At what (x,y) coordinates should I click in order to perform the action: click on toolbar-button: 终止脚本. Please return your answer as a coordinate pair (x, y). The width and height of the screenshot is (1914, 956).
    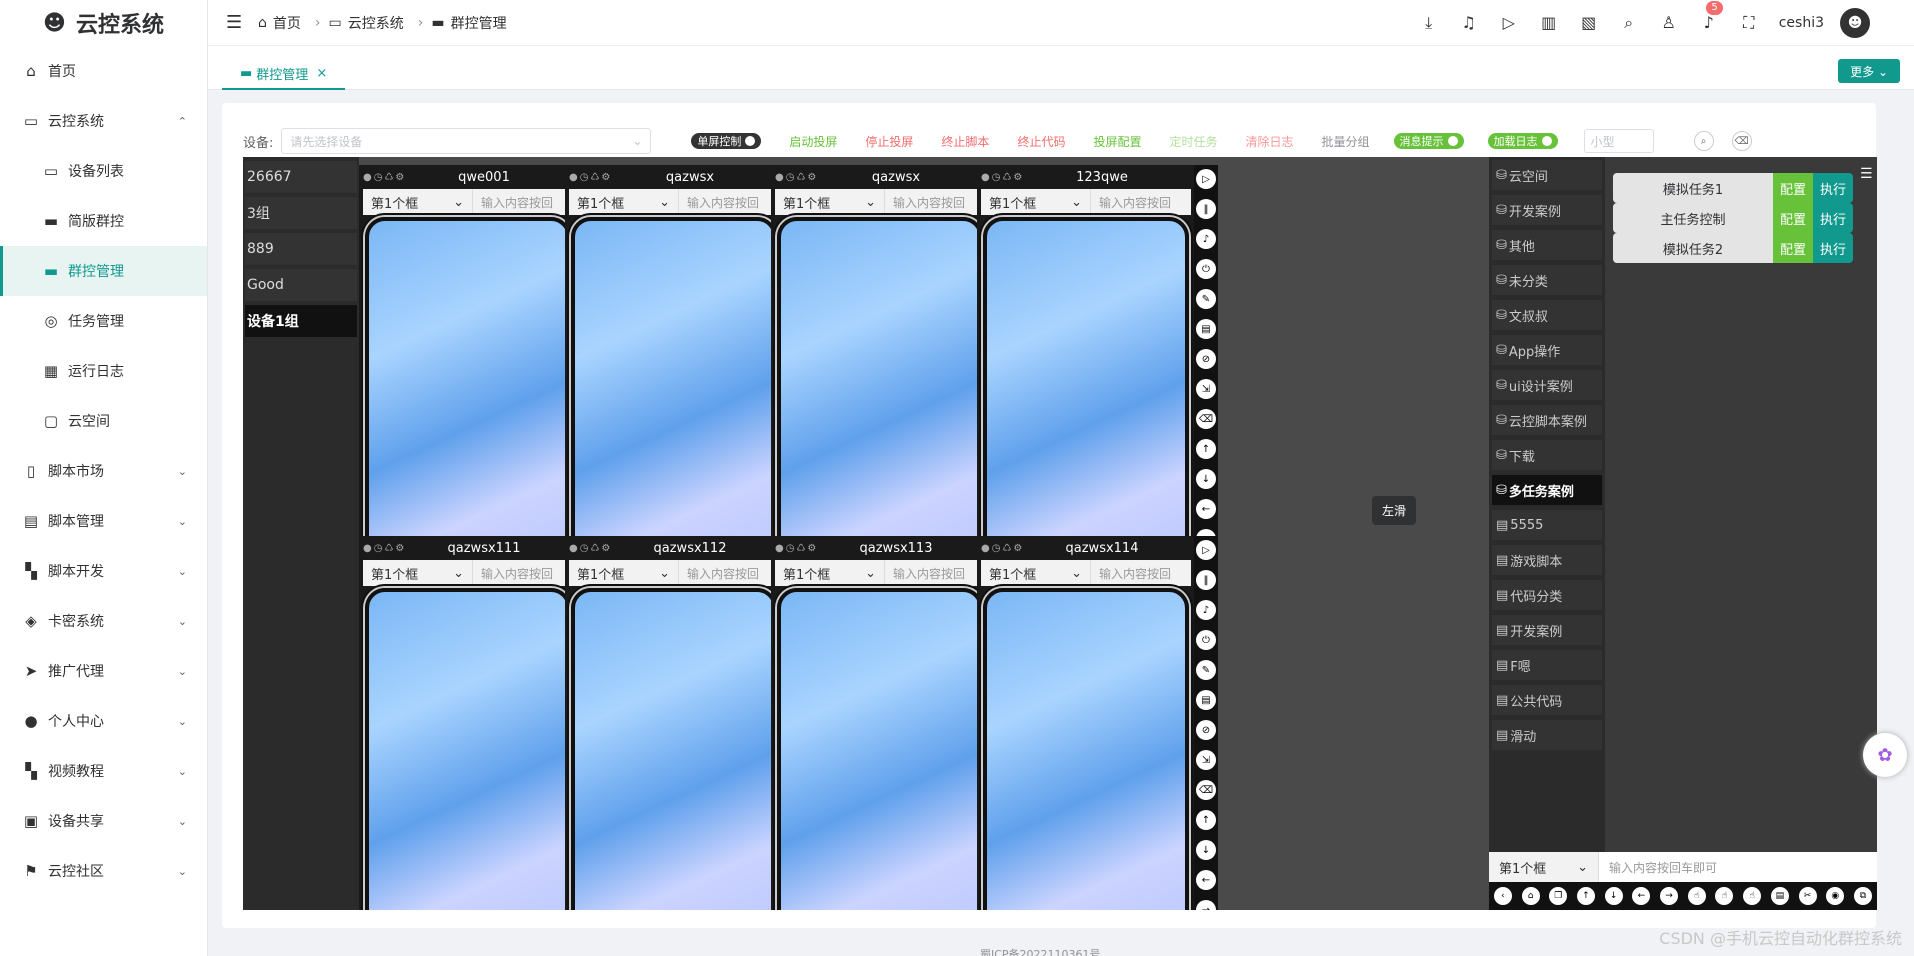
    Looking at the image, I should click on (965, 141).